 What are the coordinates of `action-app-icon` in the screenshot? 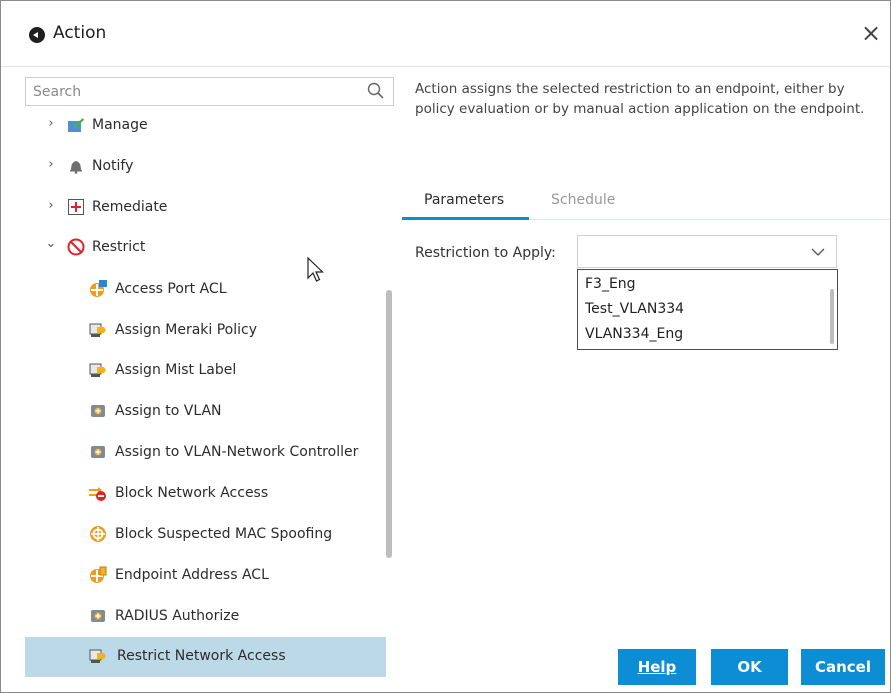 It's located at (37, 35).